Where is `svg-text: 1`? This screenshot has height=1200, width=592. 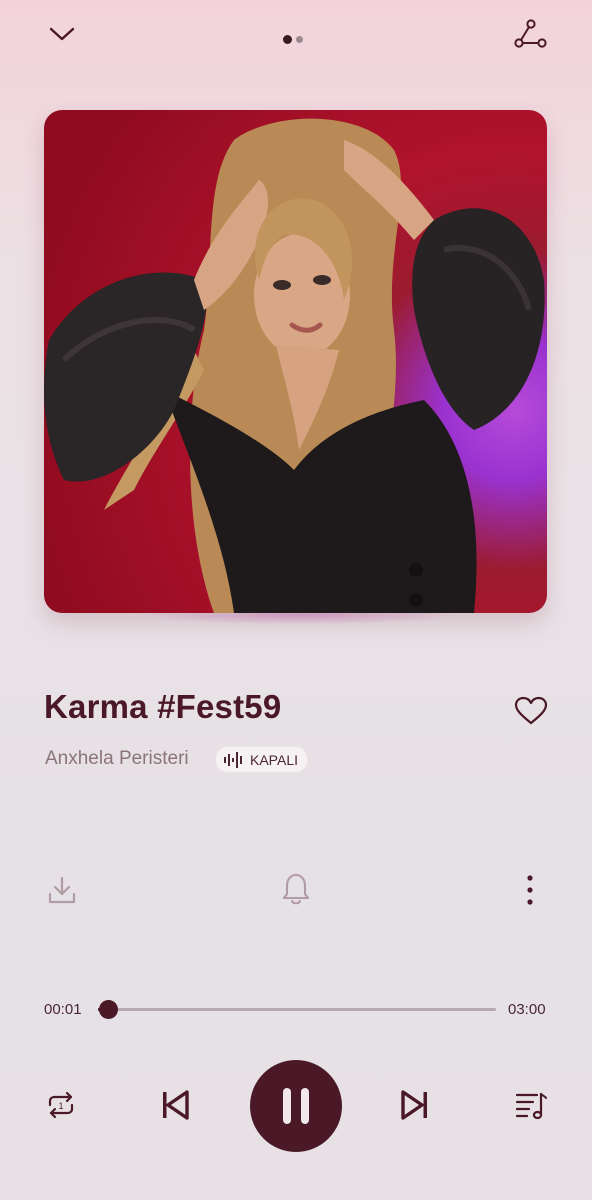 svg-text: 1 is located at coordinates (60, 1106).